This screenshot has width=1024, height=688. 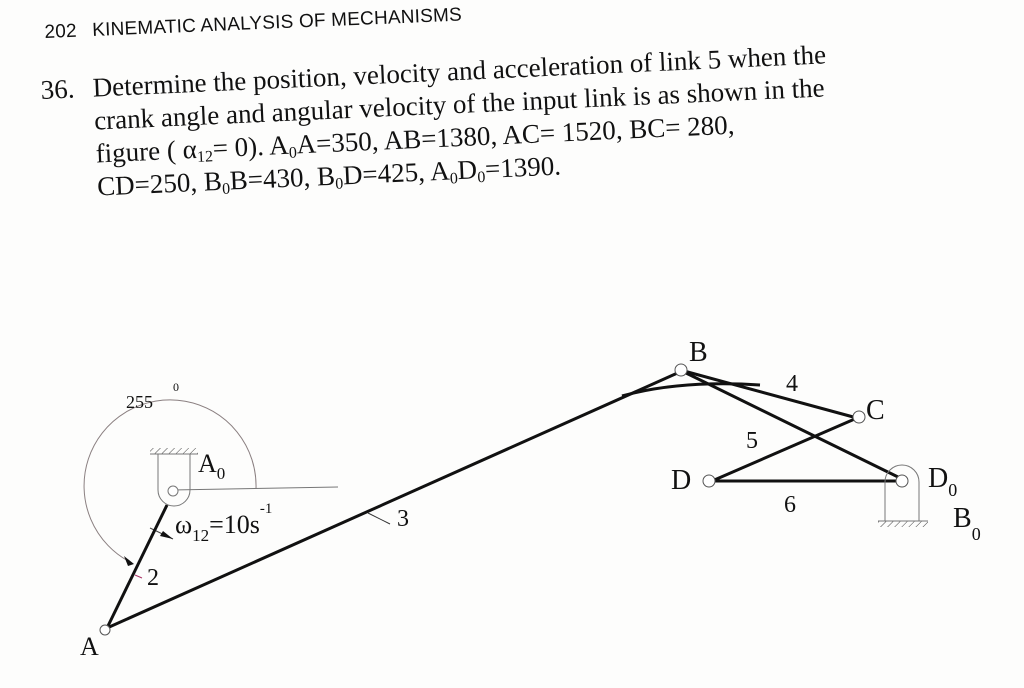 What do you see at coordinates (403, 519) in the screenshot?
I see `label-link-3: 3` at bounding box center [403, 519].